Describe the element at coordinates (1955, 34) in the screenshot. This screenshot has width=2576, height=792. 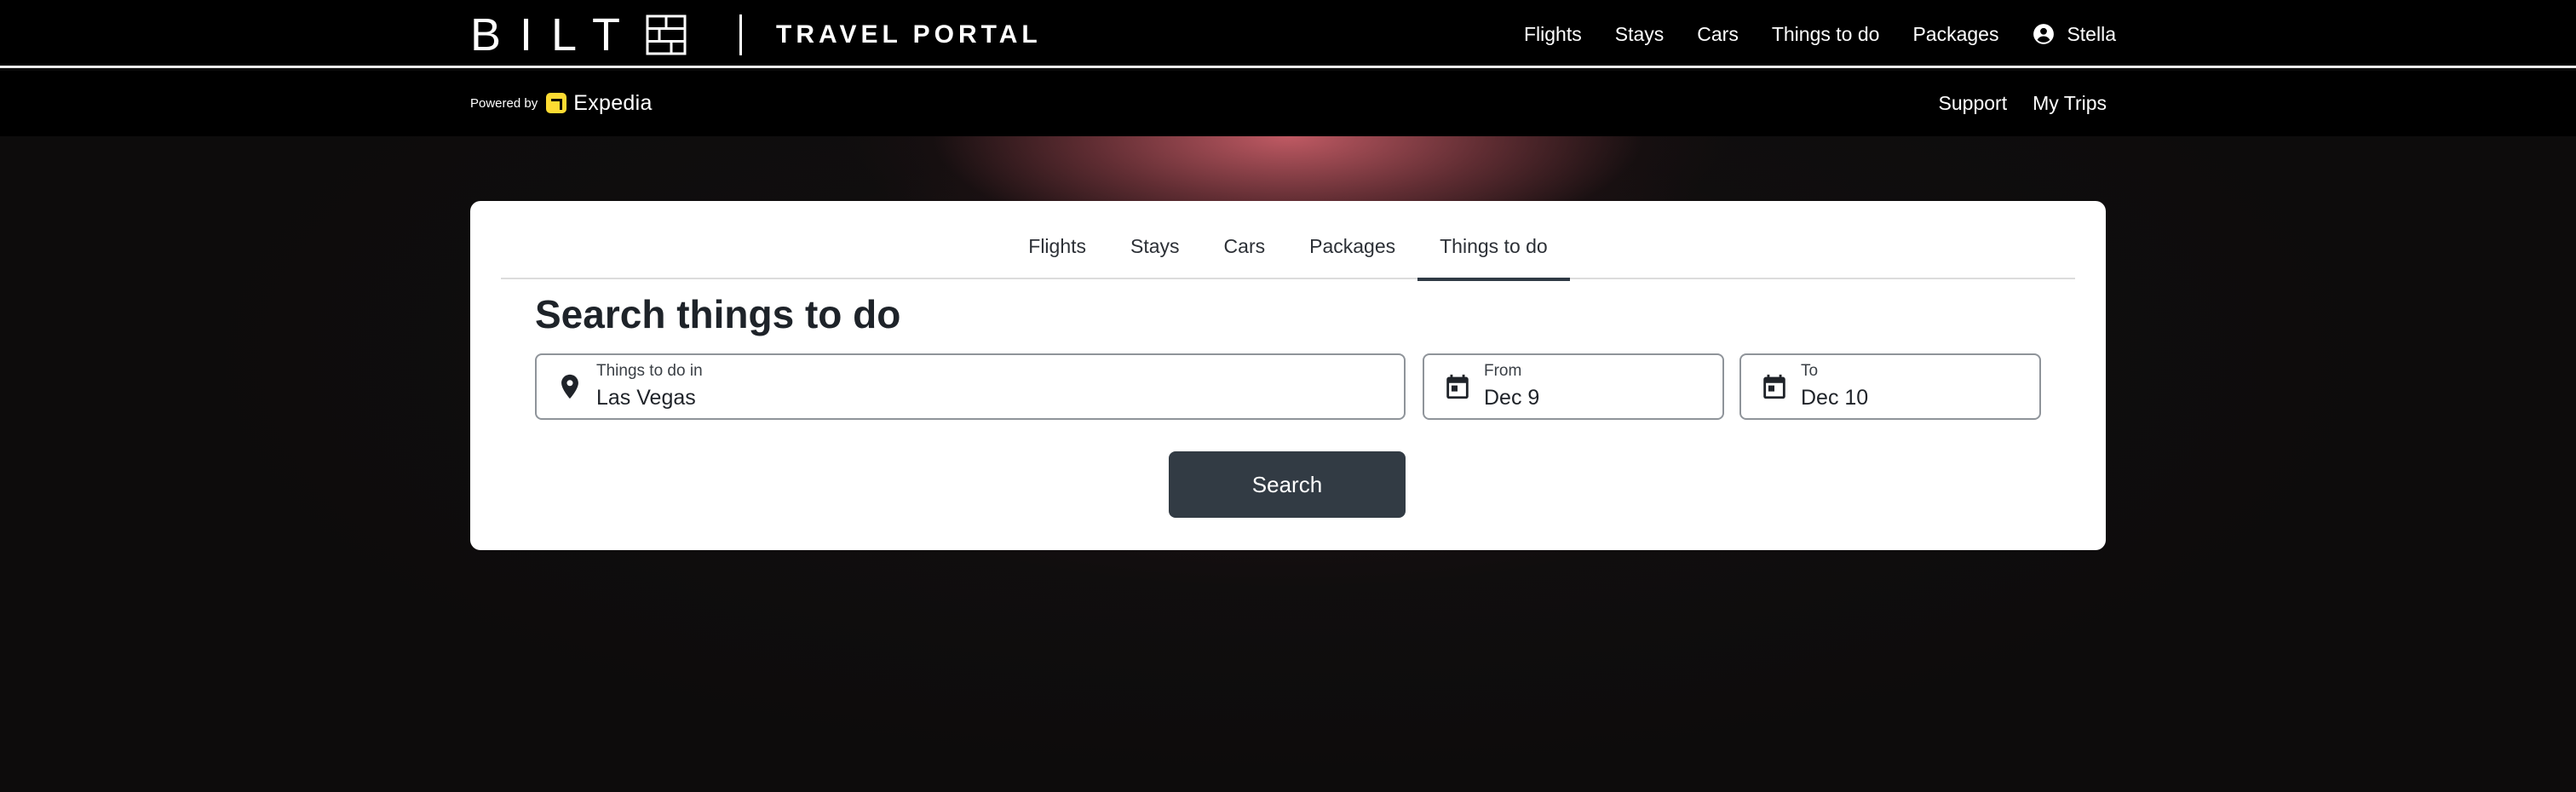
I see `nav-packages: Packages` at that location.